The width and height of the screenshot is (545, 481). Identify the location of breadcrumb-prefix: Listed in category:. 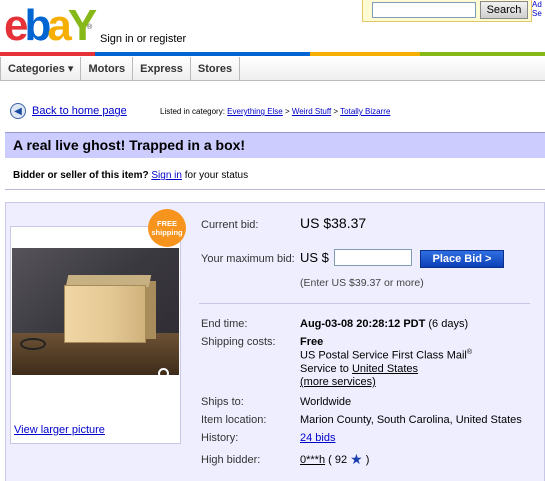
(192, 111).